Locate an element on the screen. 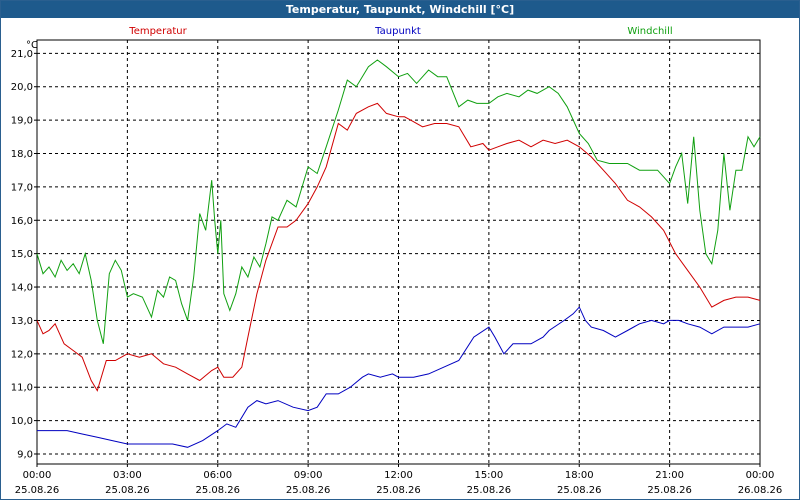 The image size is (800, 500). y-tick-label: 16,0 is located at coordinates (22, 221).